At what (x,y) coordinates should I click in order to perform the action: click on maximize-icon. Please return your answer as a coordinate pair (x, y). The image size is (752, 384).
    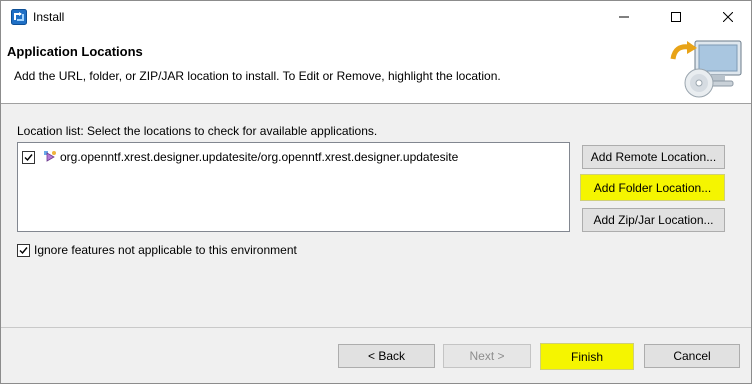
    Looking at the image, I should click on (676, 17).